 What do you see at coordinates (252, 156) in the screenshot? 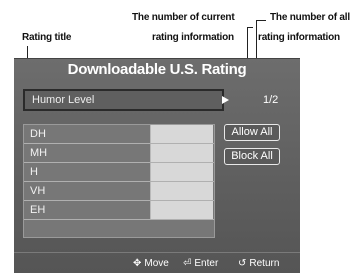
I see `block-all-button: Block All` at bounding box center [252, 156].